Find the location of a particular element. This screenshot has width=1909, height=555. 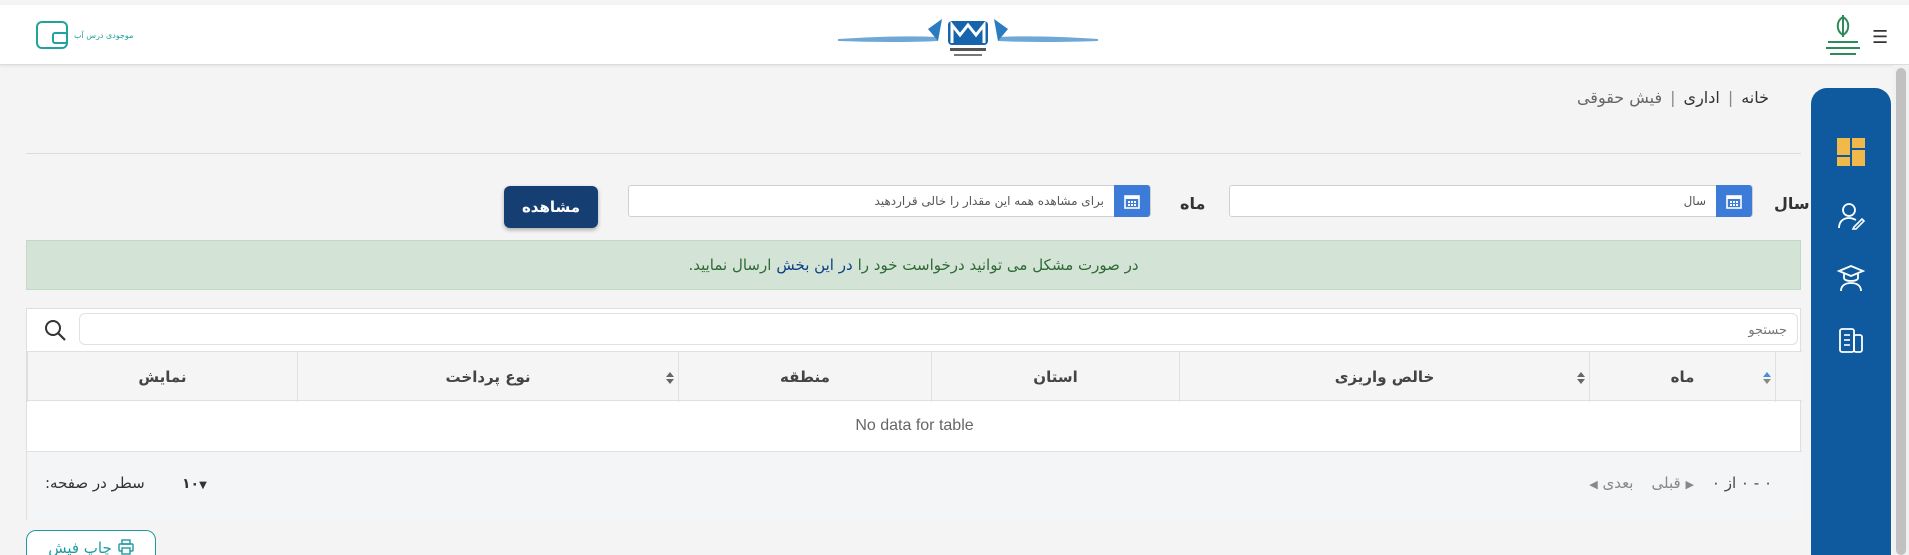

column-month: ماه is located at coordinates (1682, 377).